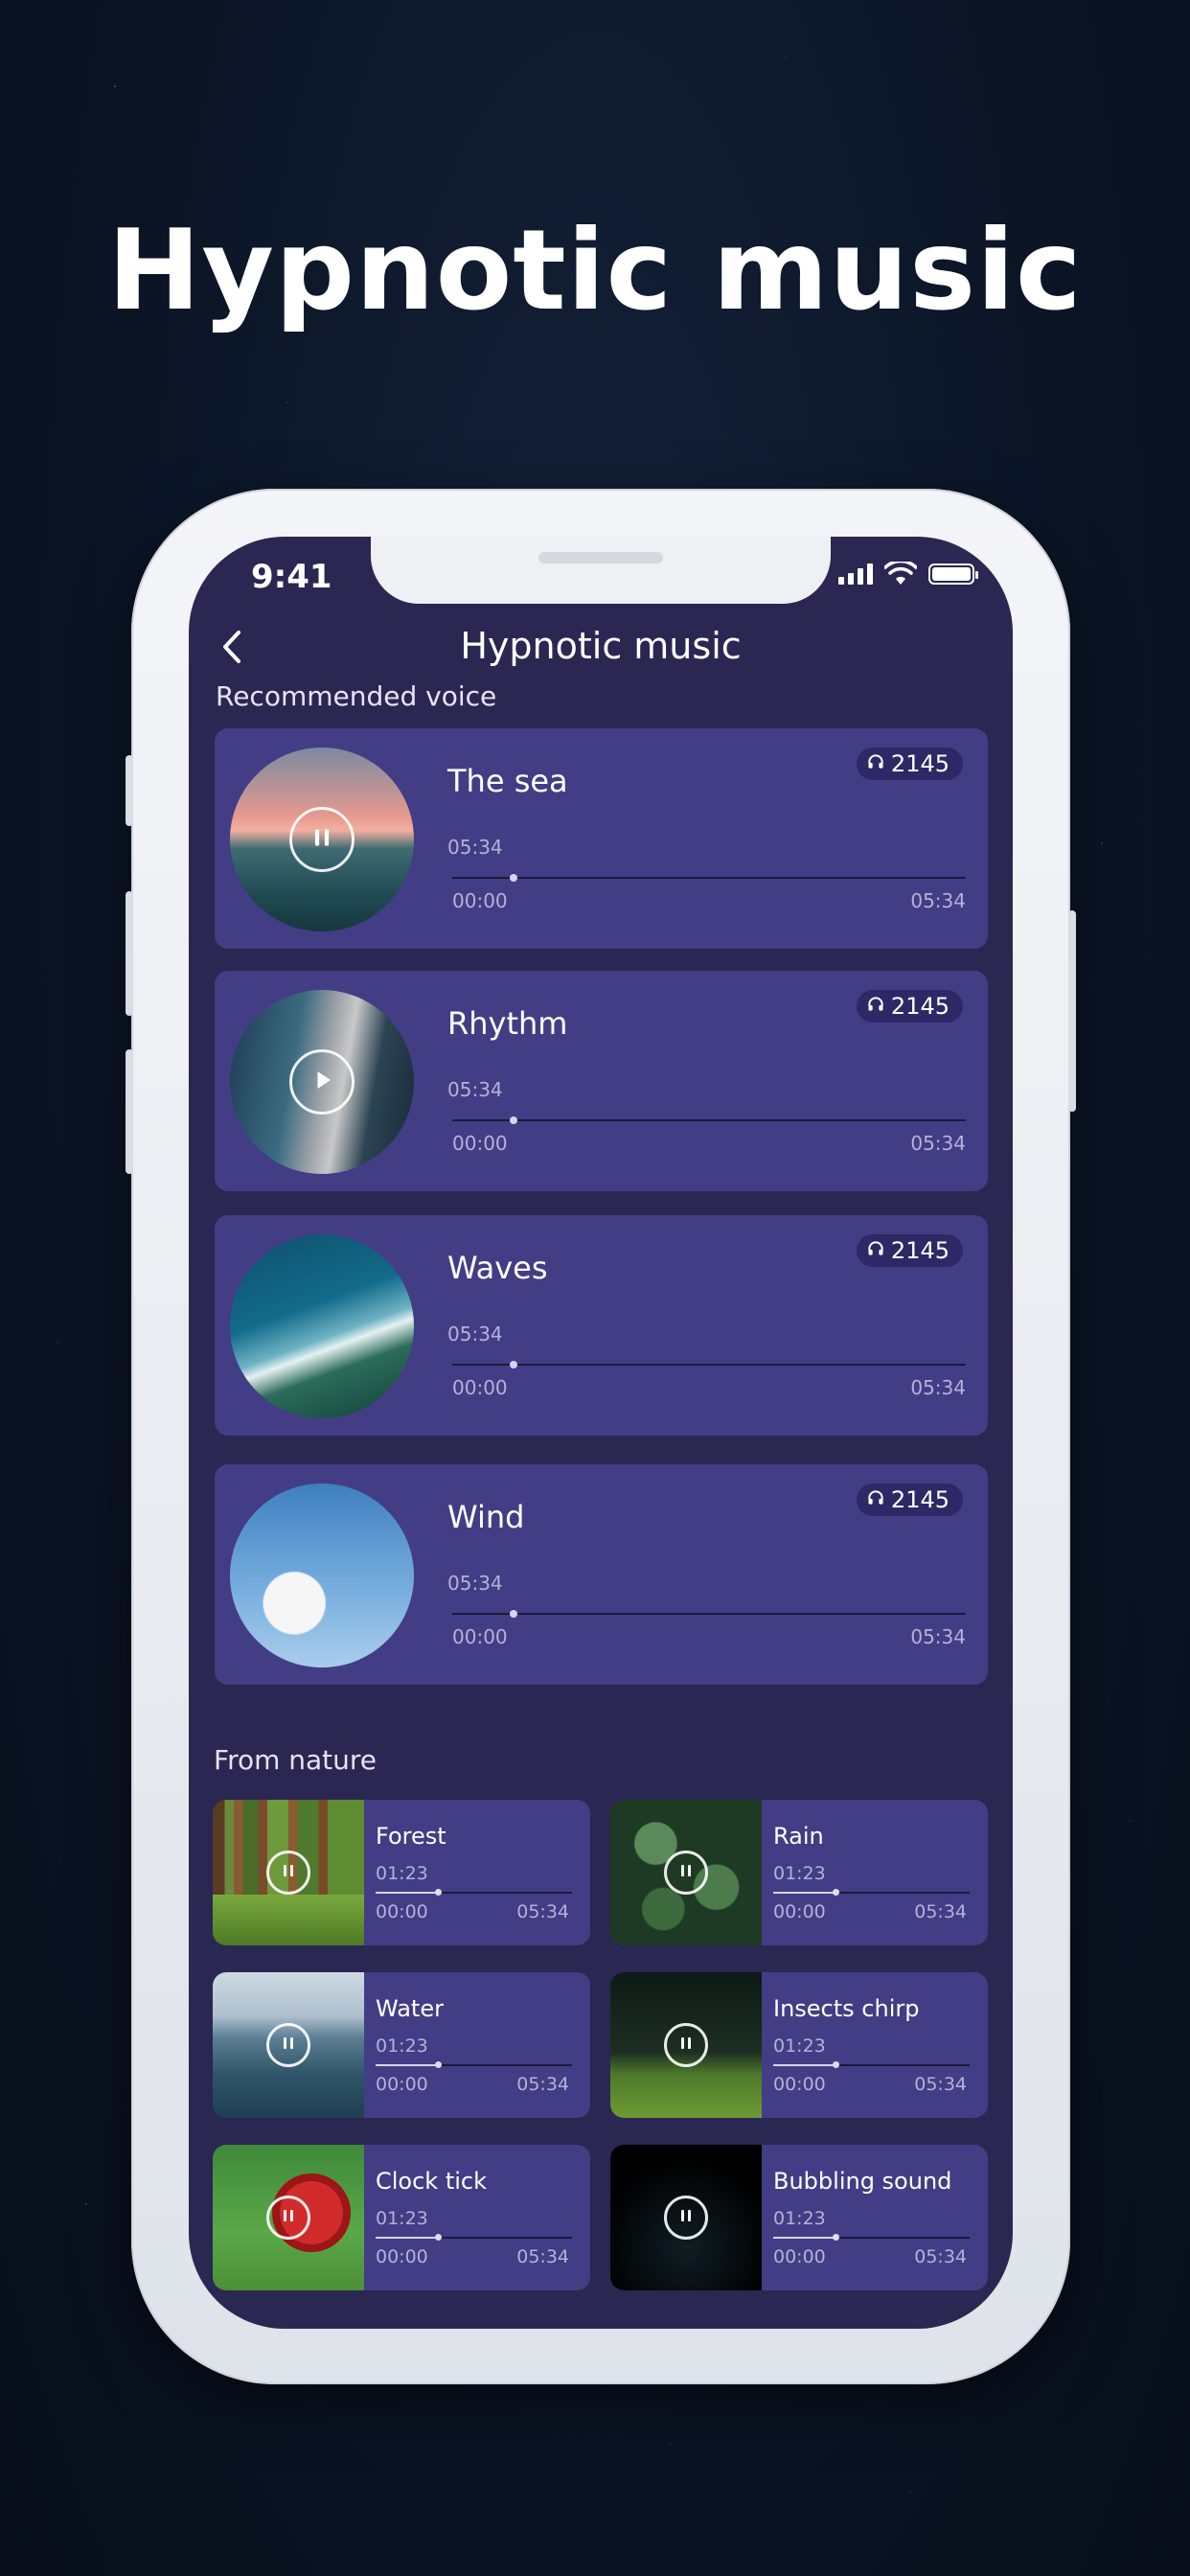 This screenshot has width=1190, height=2576. What do you see at coordinates (602, 838) in the screenshot?
I see `recommended-card: The sea 05:34 00:00 05:34 2145` at bounding box center [602, 838].